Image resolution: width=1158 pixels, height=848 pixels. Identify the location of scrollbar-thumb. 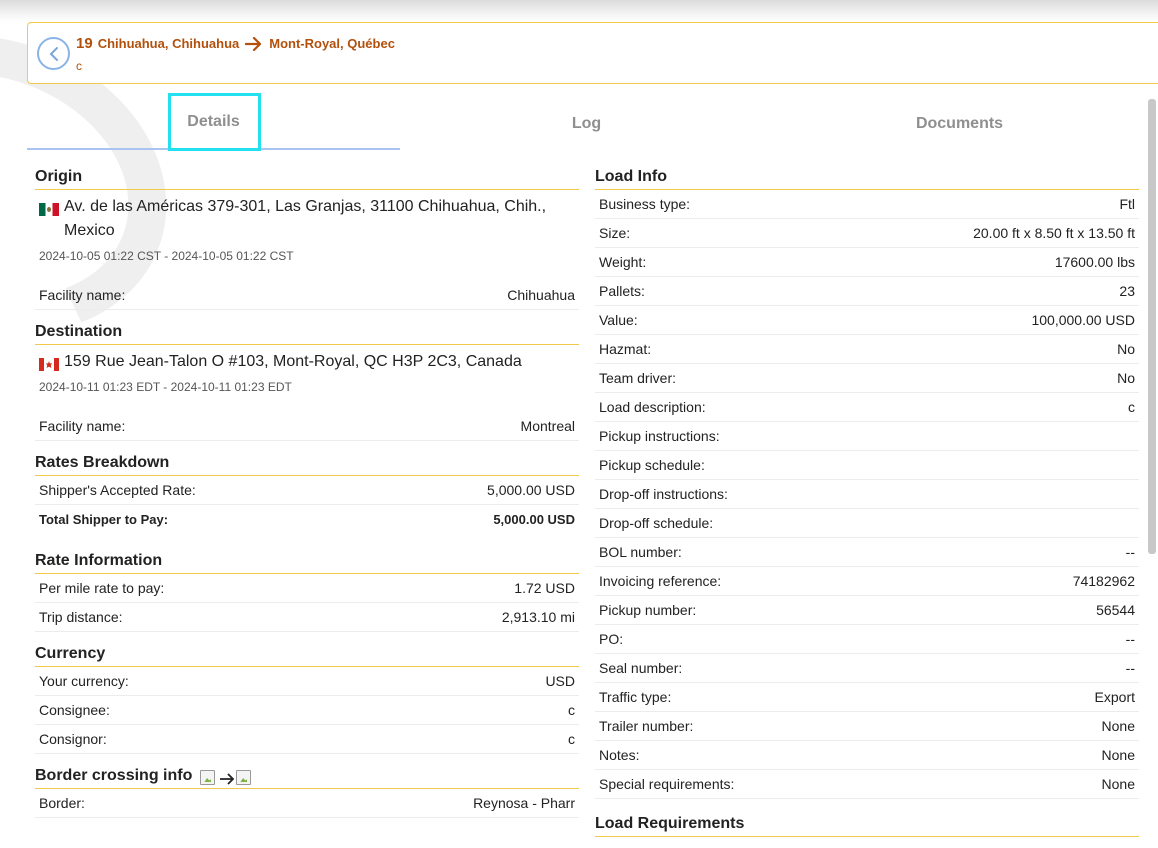
(1152, 326).